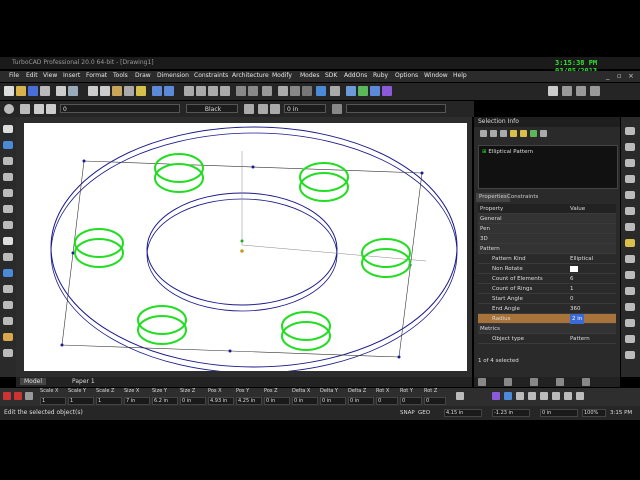 The height and width of the screenshot is (480, 640). Describe the element at coordinates (375, 91) in the screenshot. I see `cube-front-icon` at that location.